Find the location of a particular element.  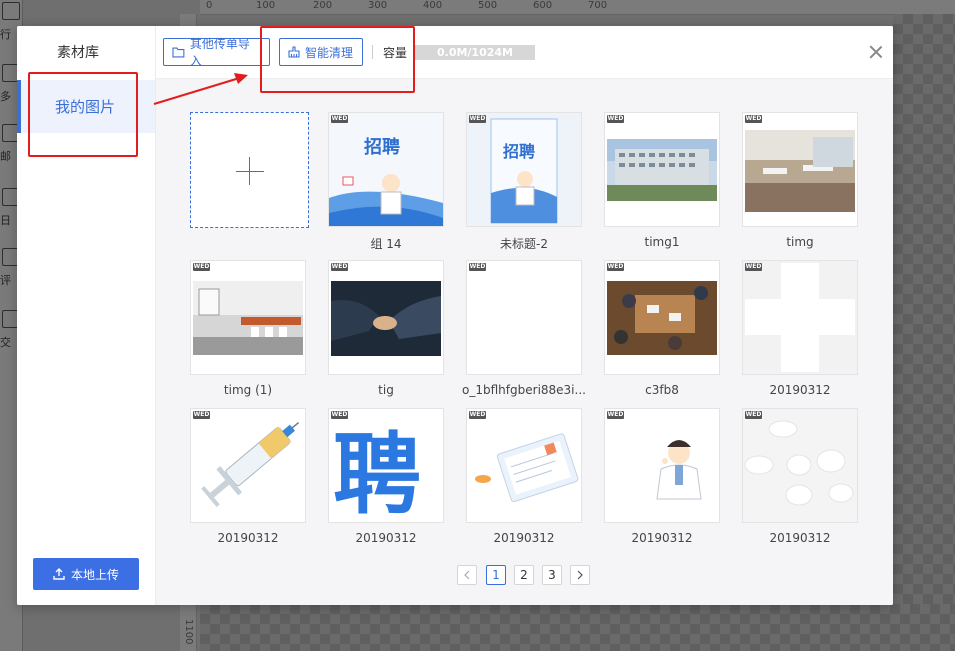

capacity-bar: 0.0M/1024M is located at coordinates (475, 52).